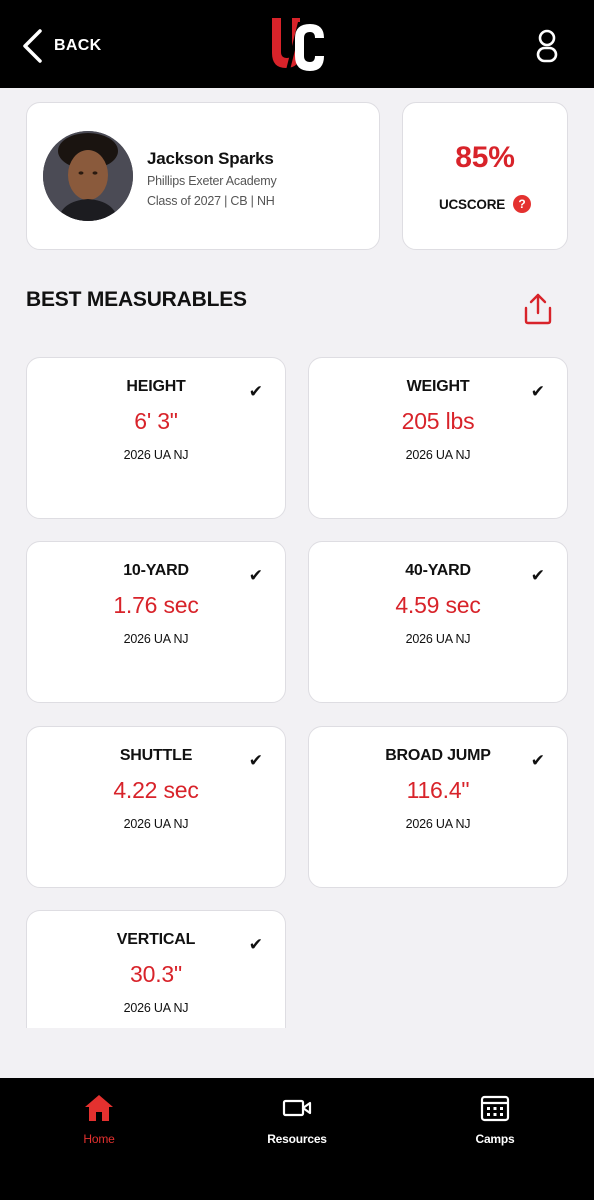 The image size is (594, 1200). Describe the element at coordinates (136, 299) in the screenshot. I see `section-title: BEST MEASURABLES` at that location.